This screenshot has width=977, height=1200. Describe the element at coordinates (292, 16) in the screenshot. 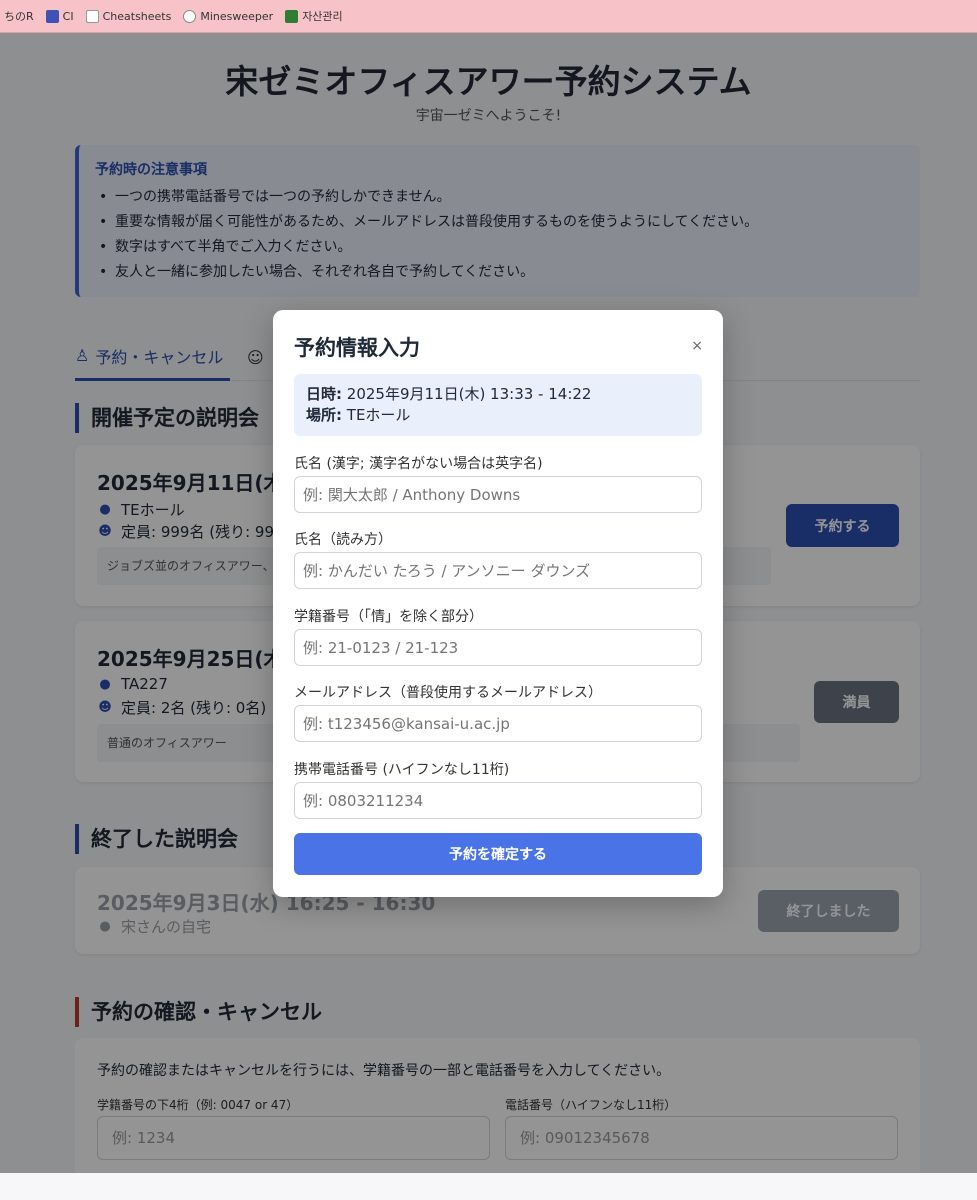

I see `asset-icon` at that location.